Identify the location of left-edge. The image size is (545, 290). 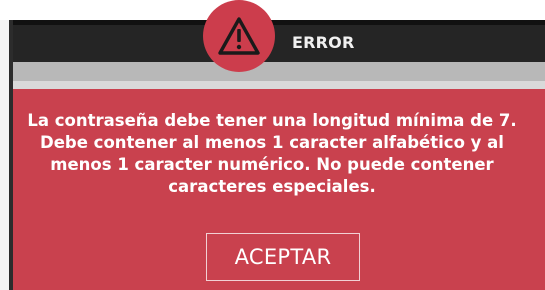
(6, 155).